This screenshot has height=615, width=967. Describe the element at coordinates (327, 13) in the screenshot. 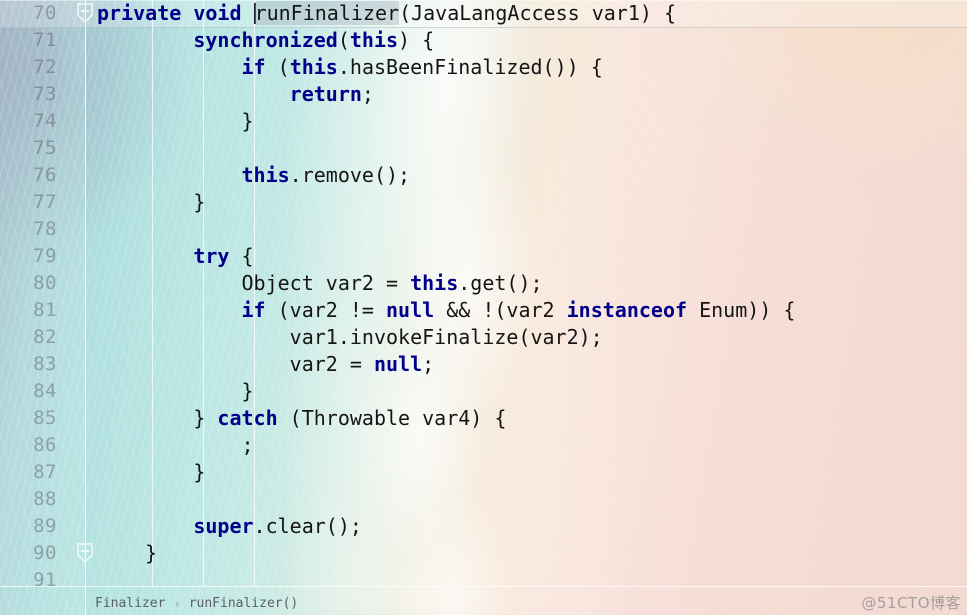

I see `highlighted-identifier: runFinalizer` at that location.